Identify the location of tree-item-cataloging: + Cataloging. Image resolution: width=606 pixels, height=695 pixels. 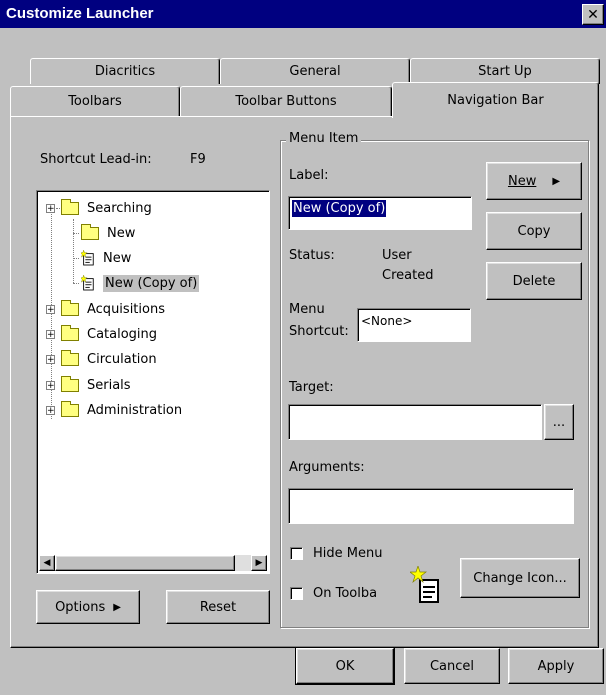
(101, 334).